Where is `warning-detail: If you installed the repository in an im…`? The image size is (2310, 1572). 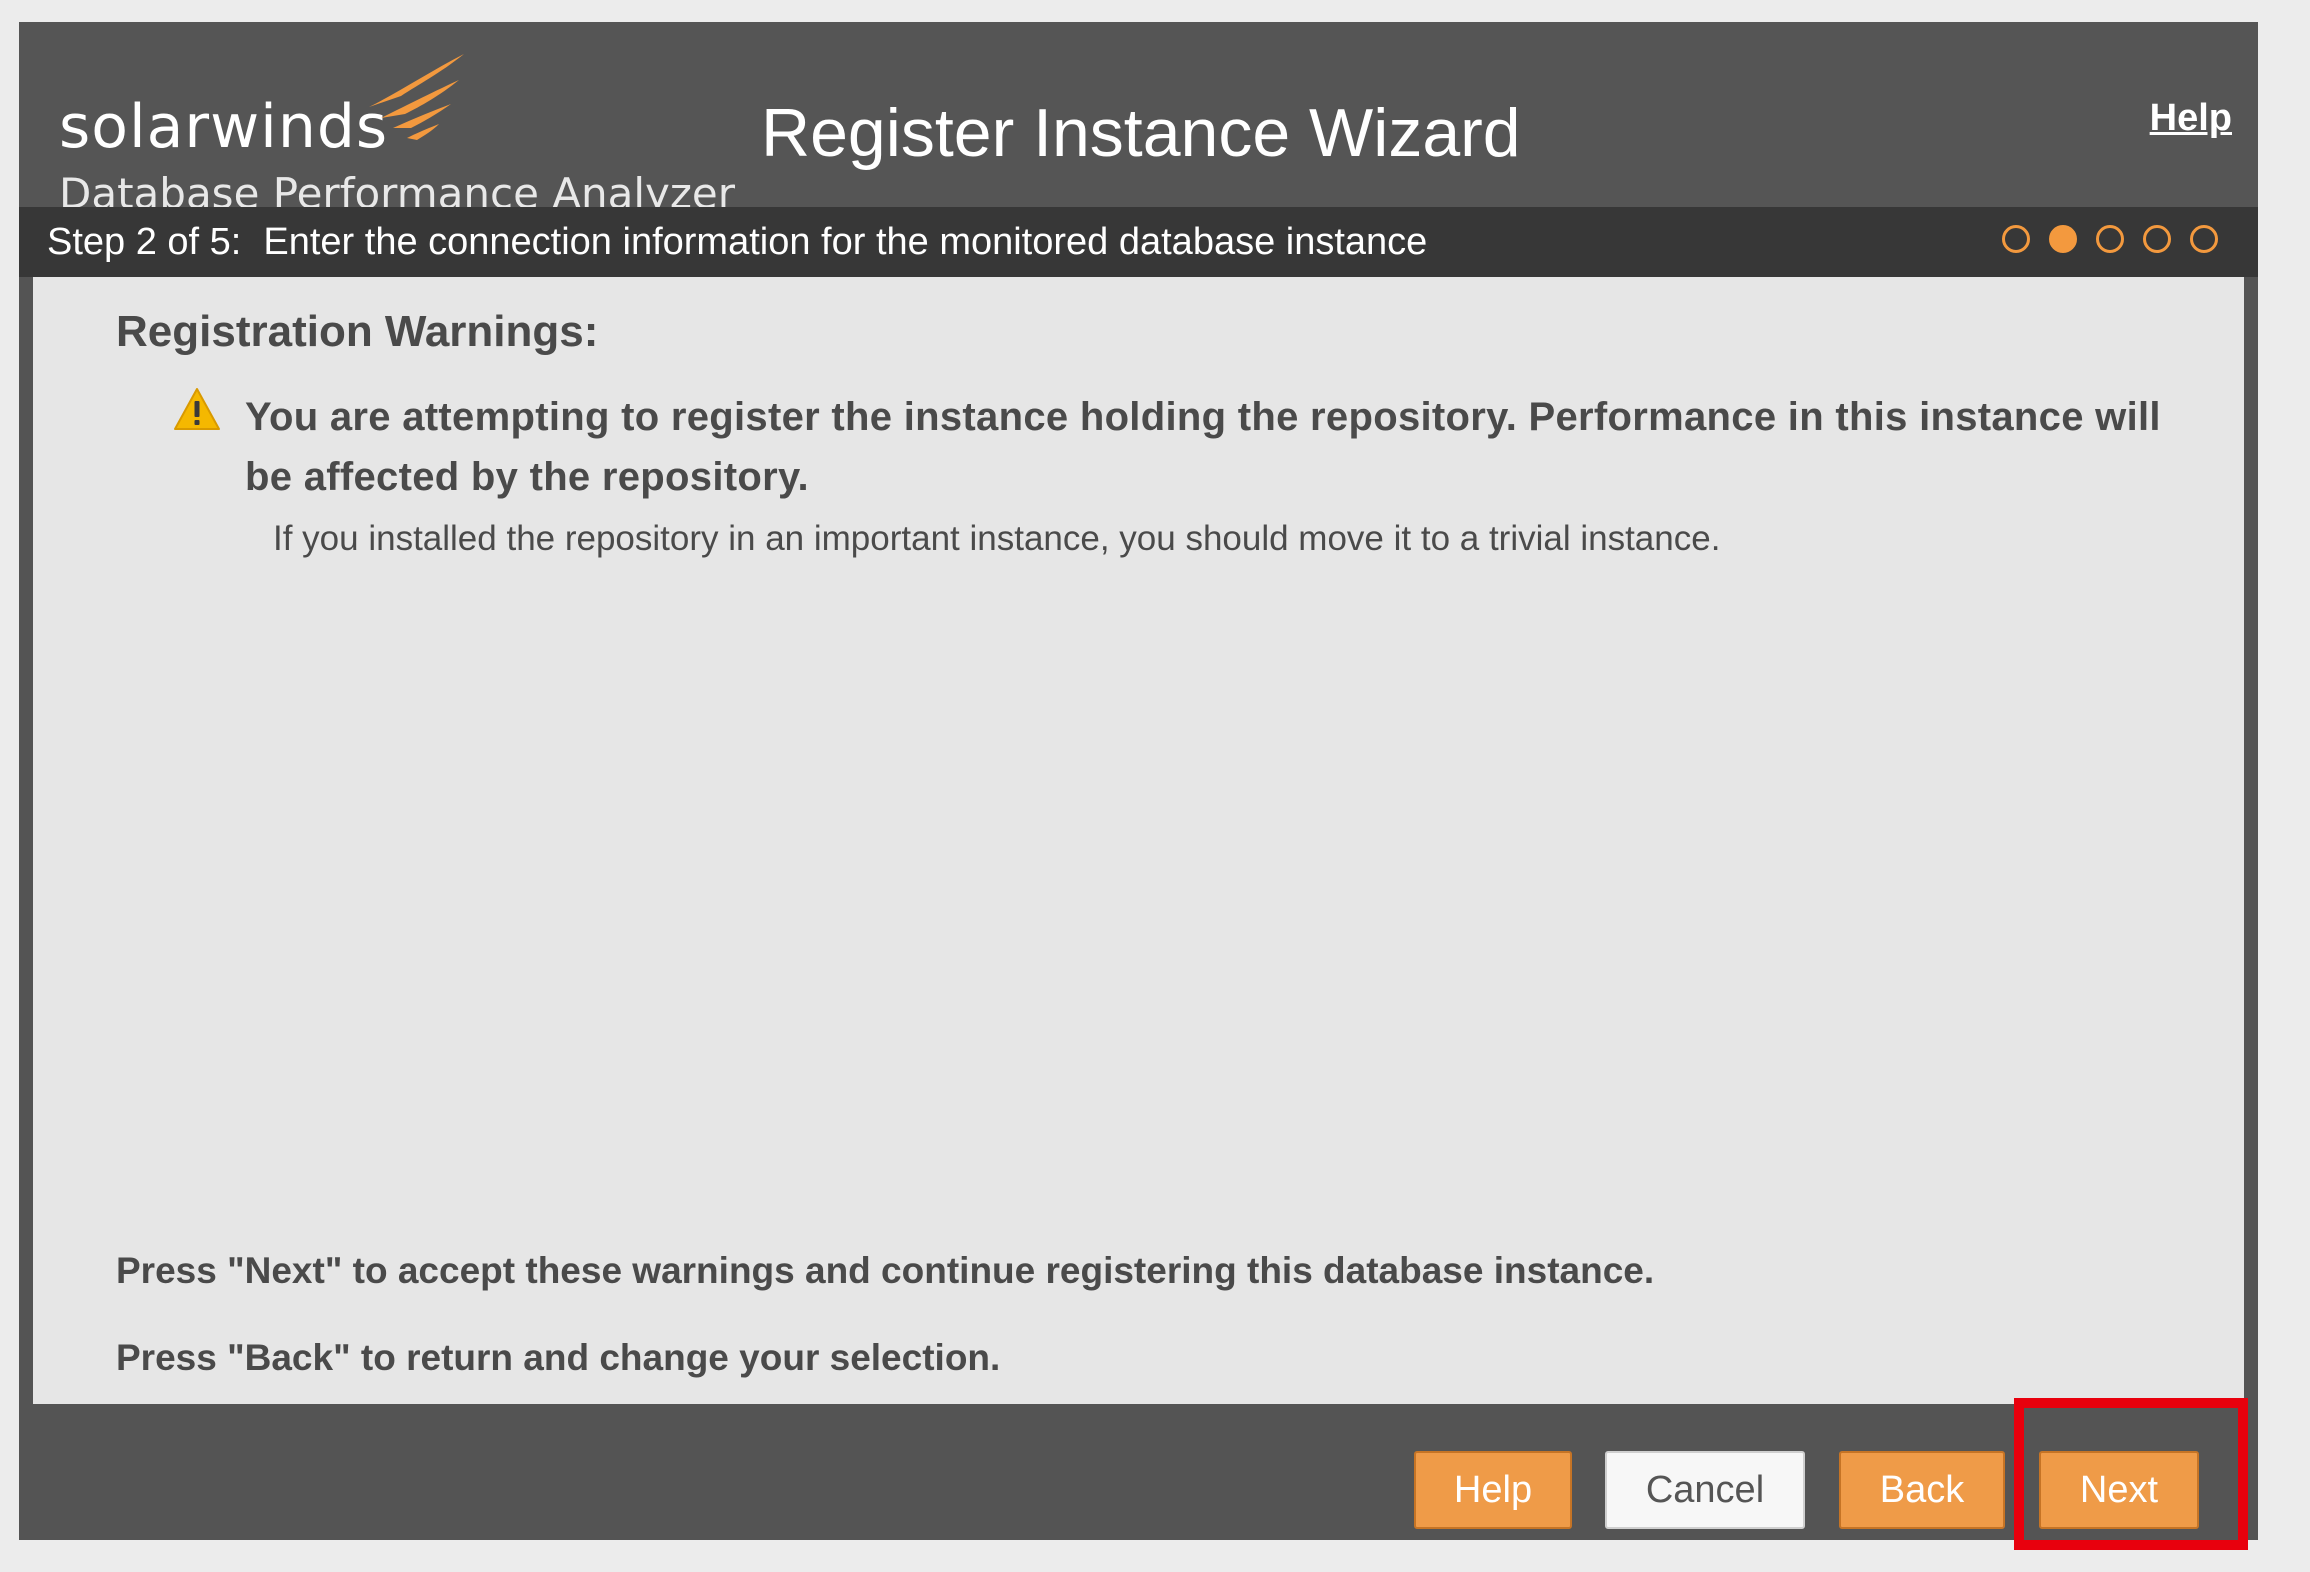
warning-detail: If you installed the repository in an im… is located at coordinates (997, 538).